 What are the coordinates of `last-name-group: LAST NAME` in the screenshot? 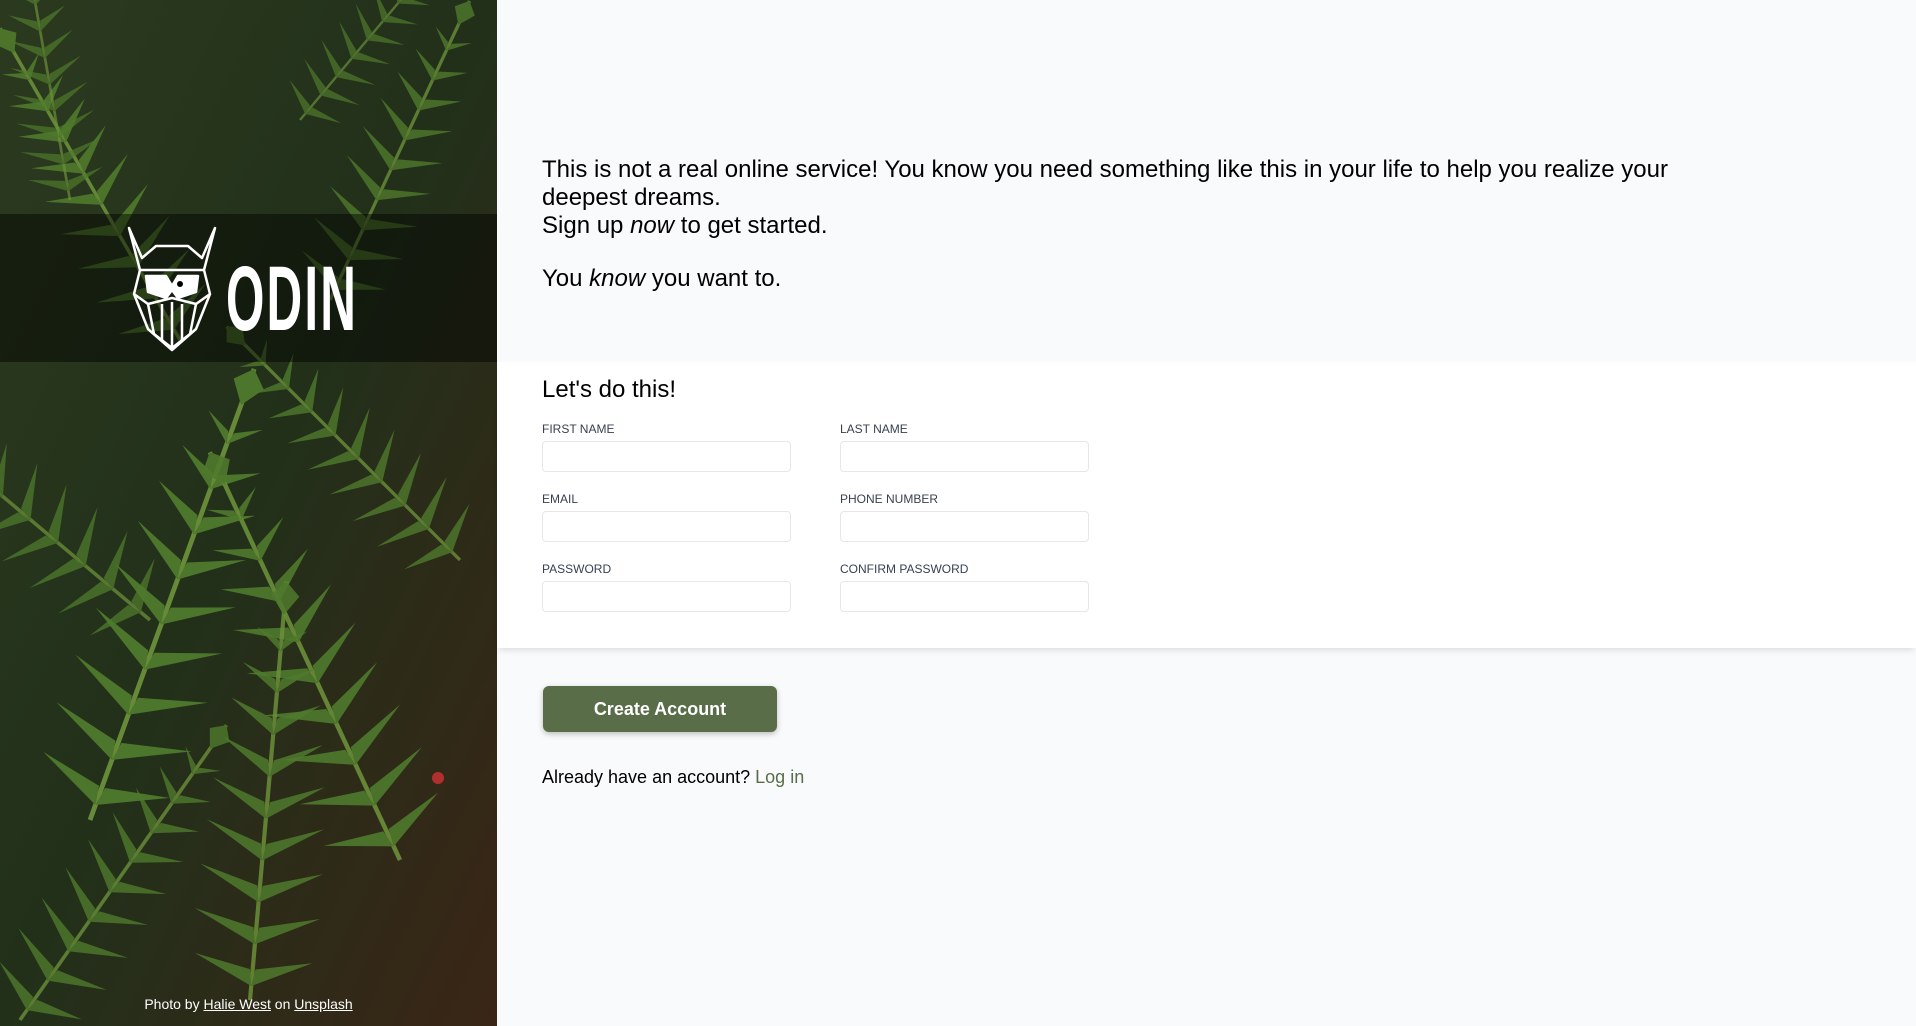 It's located at (964, 447).